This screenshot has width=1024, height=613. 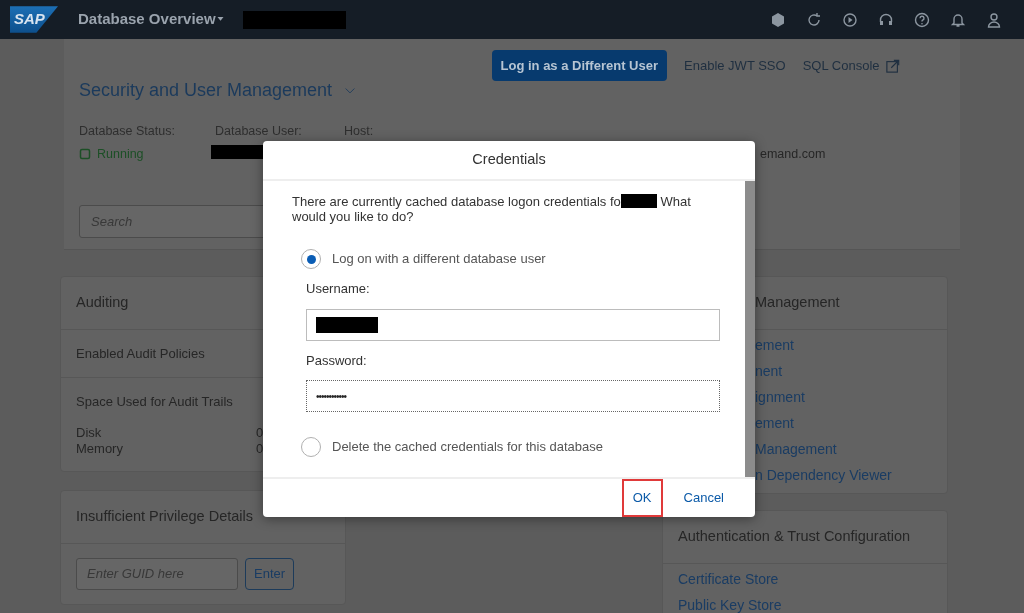 I want to click on row-label: Disk, so click(x=89, y=432).